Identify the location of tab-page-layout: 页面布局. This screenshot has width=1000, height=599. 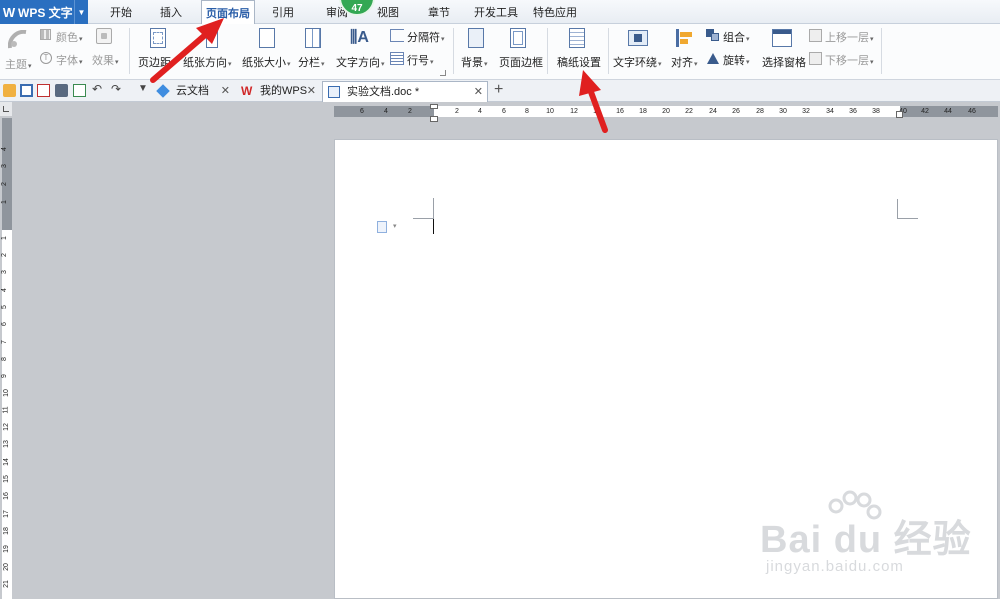
(228, 12).